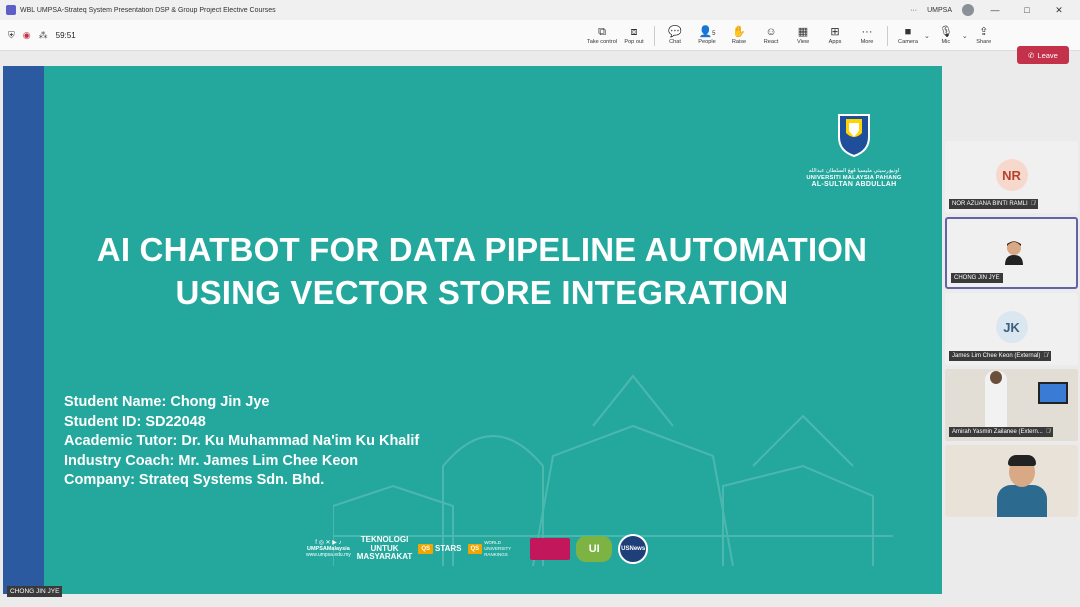 The height and width of the screenshot is (607, 1080). What do you see at coordinates (908, 32) in the screenshot?
I see `camera-icon: ■` at bounding box center [908, 32].